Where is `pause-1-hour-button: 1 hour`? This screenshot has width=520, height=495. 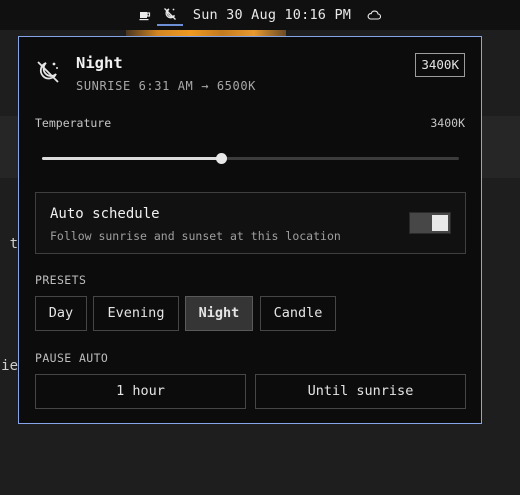
pause-1-hour-button: 1 hour is located at coordinates (140, 391).